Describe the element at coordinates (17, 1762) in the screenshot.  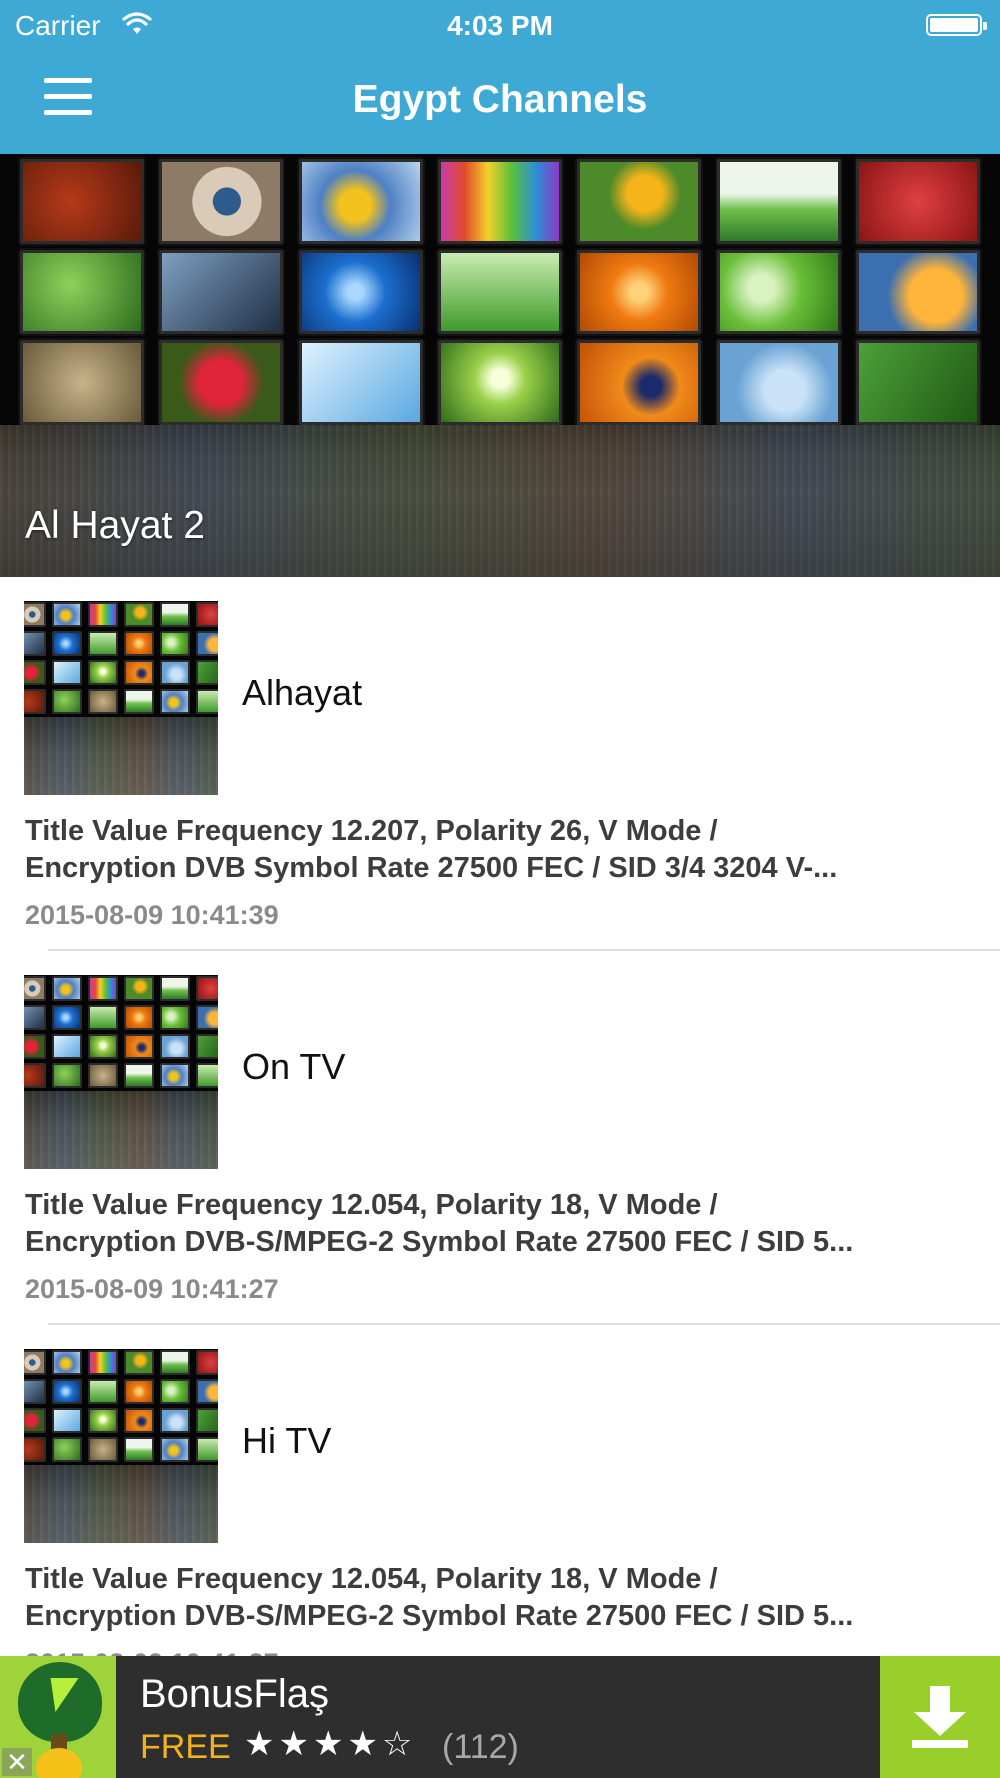
I see `close-ad-icon: ✕` at that location.